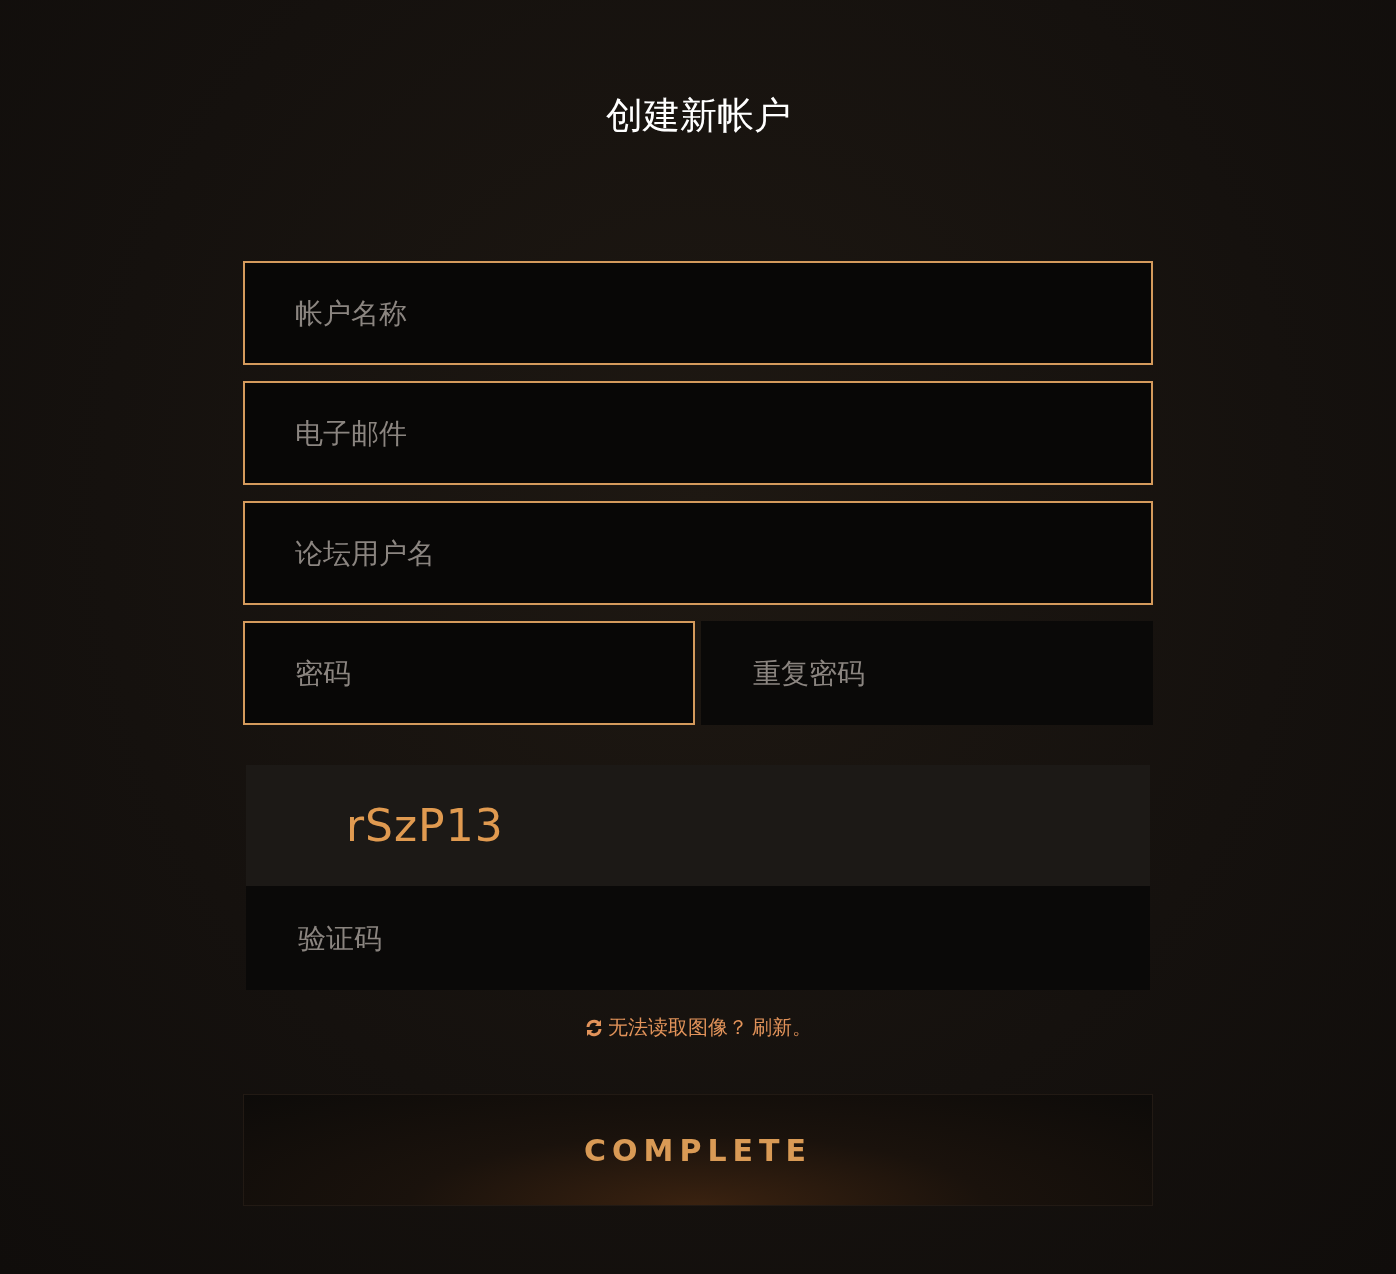 The width and height of the screenshot is (1396, 1274). I want to click on input-field: 帐户名称, so click(698, 313).